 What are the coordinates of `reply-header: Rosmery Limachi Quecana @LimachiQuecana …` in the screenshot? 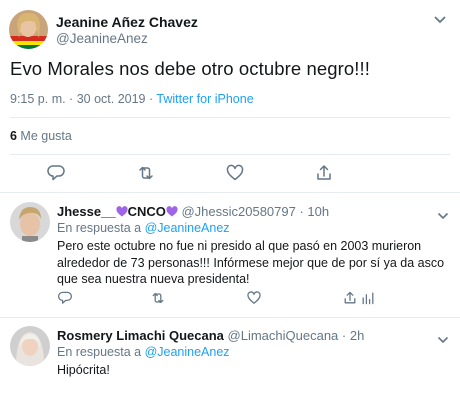 It's located at (210, 335).